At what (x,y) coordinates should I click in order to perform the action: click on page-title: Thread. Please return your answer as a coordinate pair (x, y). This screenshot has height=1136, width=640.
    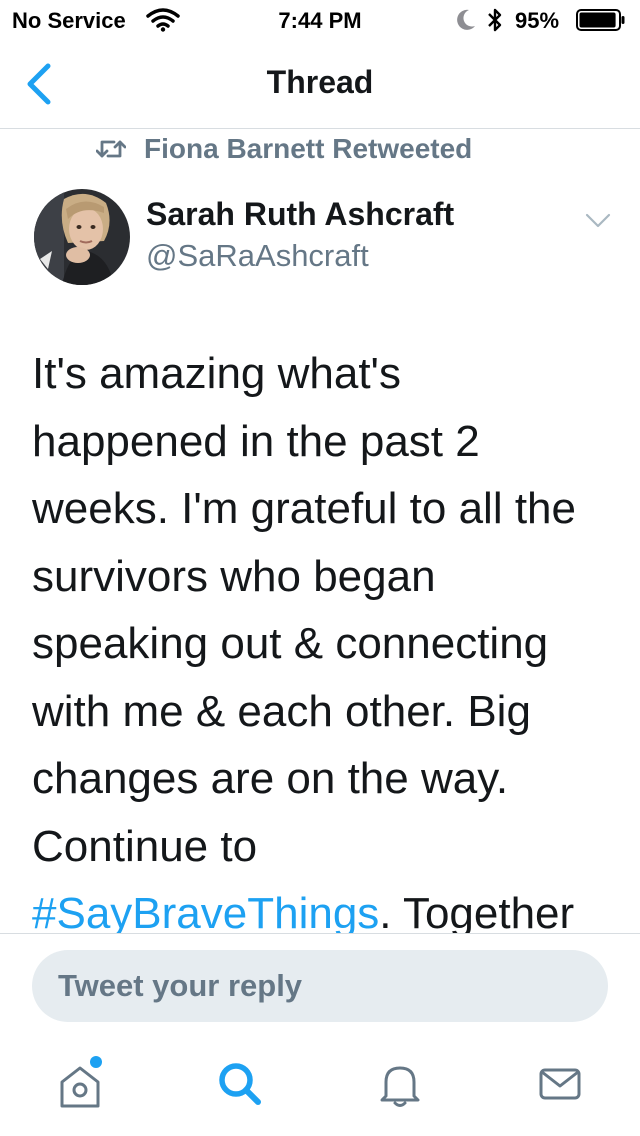
    Looking at the image, I should click on (320, 82).